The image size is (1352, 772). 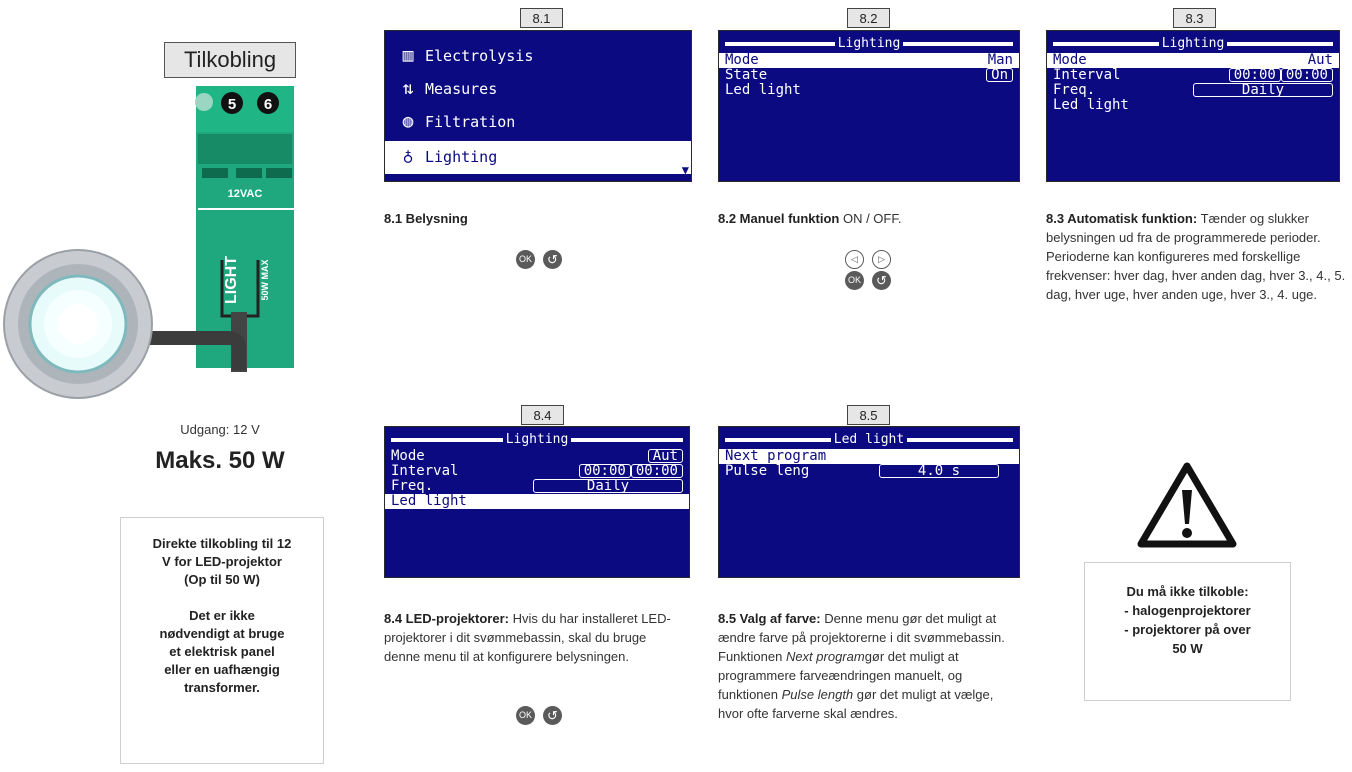 What do you see at coordinates (746, 75) in the screenshot?
I see `row-label: State` at bounding box center [746, 75].